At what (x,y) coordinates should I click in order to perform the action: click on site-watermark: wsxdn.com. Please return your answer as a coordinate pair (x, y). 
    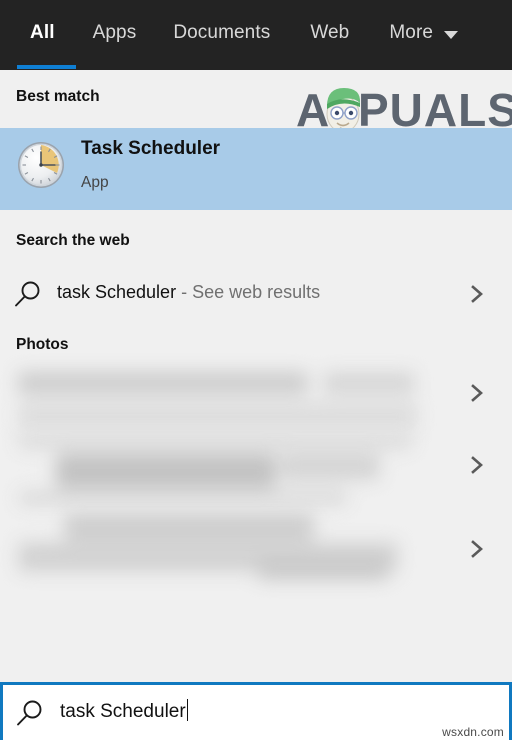
    Looking at the image, I should click on (473, 732).